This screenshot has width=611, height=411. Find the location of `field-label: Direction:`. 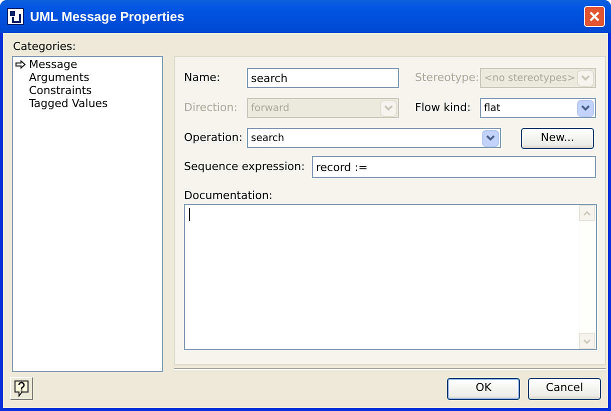

field-label: Direction: is located at coordinates (211, 108).